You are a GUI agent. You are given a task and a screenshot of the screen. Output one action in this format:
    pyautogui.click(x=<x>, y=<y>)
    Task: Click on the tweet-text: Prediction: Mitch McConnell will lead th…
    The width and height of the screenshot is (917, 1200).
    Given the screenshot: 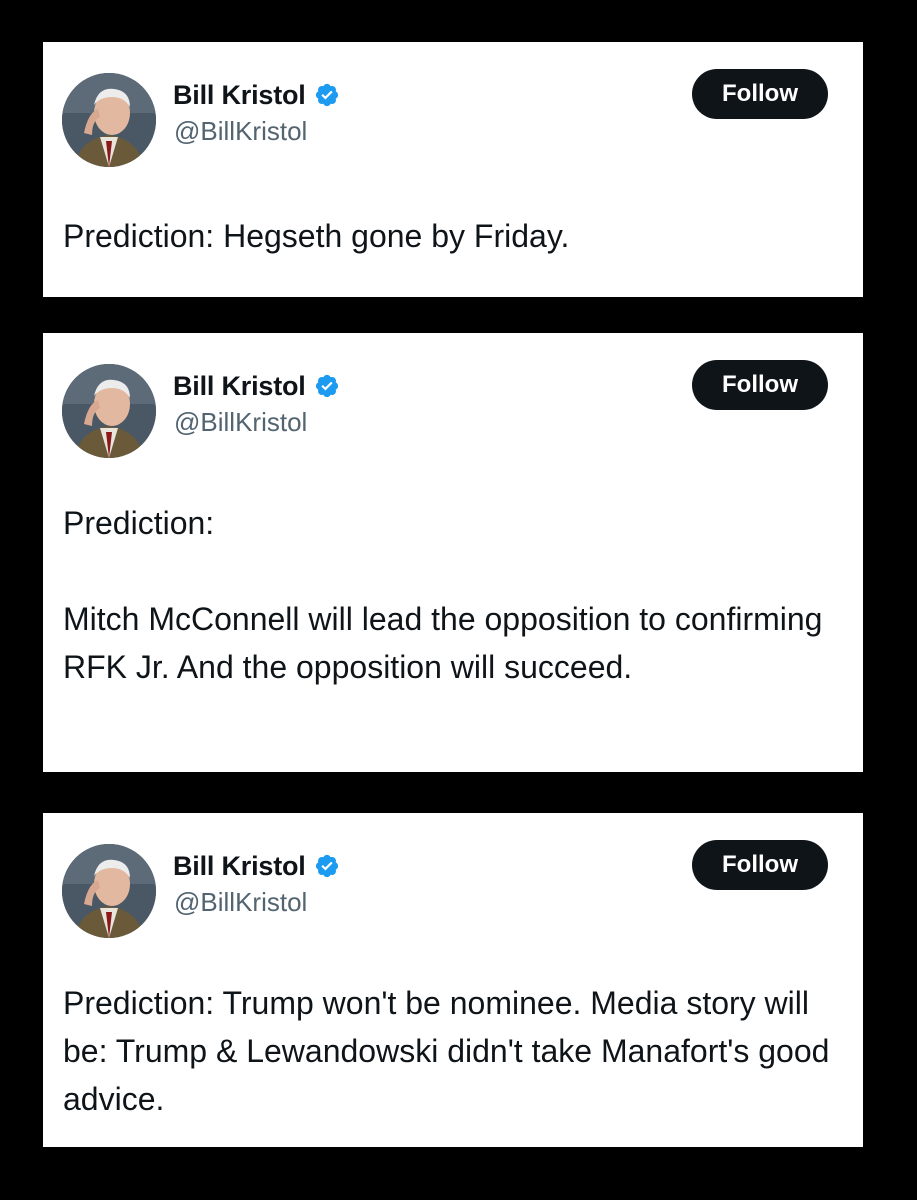 What is the action you would take?
    pyautogui.click(x=443, y=595)
    